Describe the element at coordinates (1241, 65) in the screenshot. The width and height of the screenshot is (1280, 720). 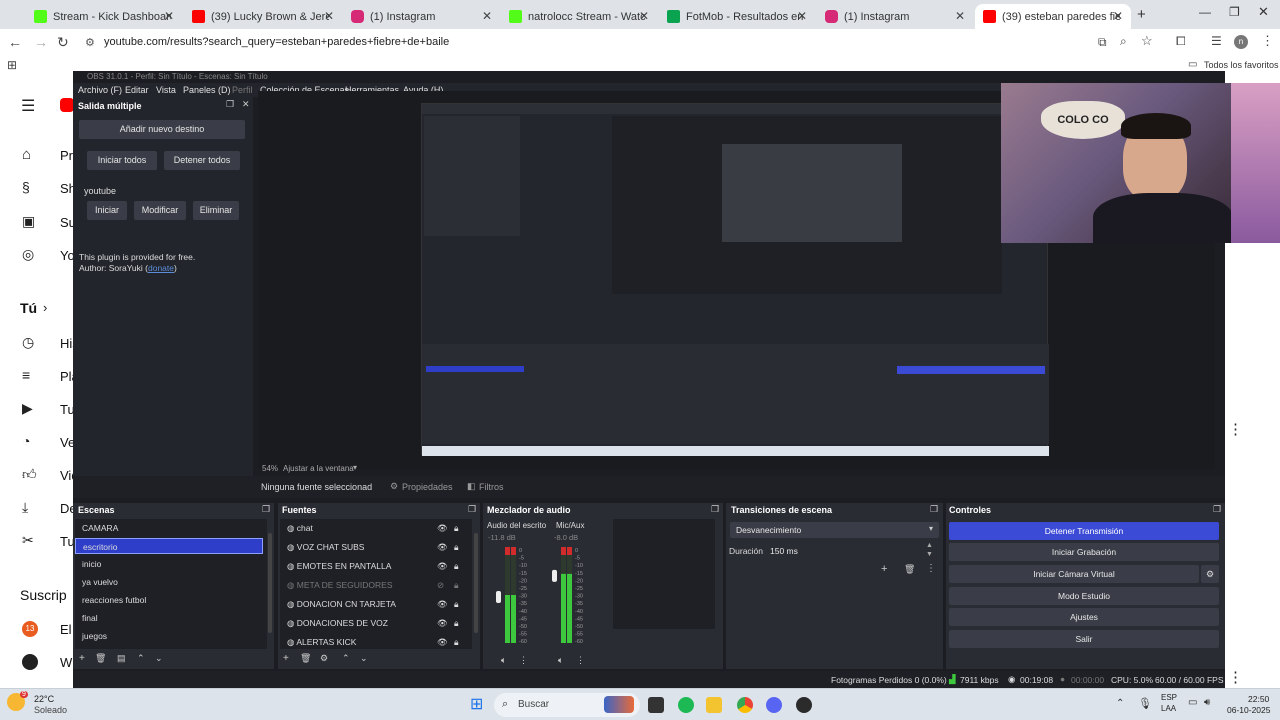
I see `all-favorites-link: Todos los favoritos` at that location.